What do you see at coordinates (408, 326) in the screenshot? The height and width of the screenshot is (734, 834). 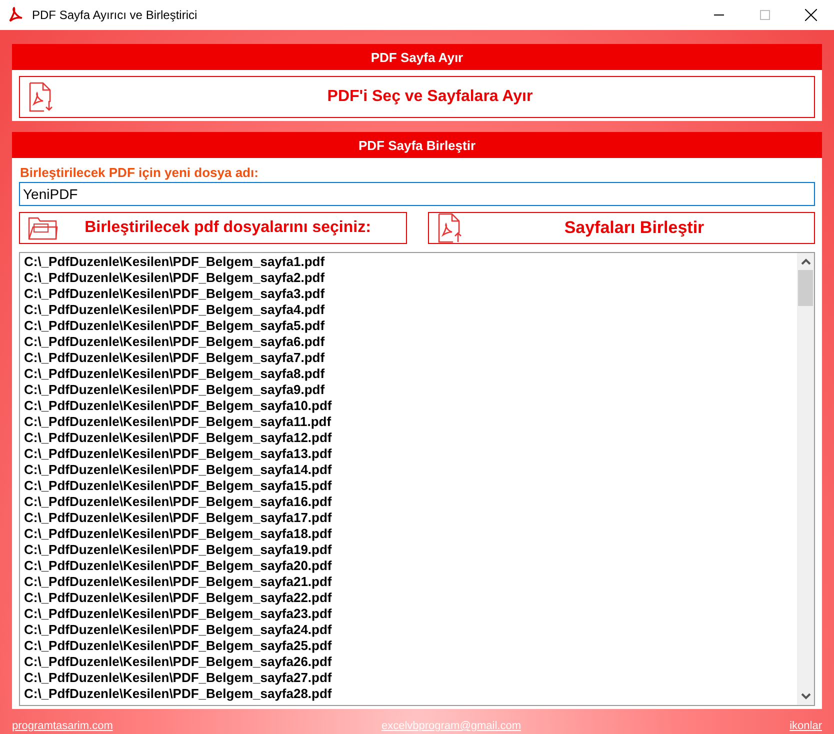 I see `file-list-item: C:\_PdfDuzenle\Kesilen\PDF_Belgem_sayfa5.pdf` at bounding box center [408, 326].